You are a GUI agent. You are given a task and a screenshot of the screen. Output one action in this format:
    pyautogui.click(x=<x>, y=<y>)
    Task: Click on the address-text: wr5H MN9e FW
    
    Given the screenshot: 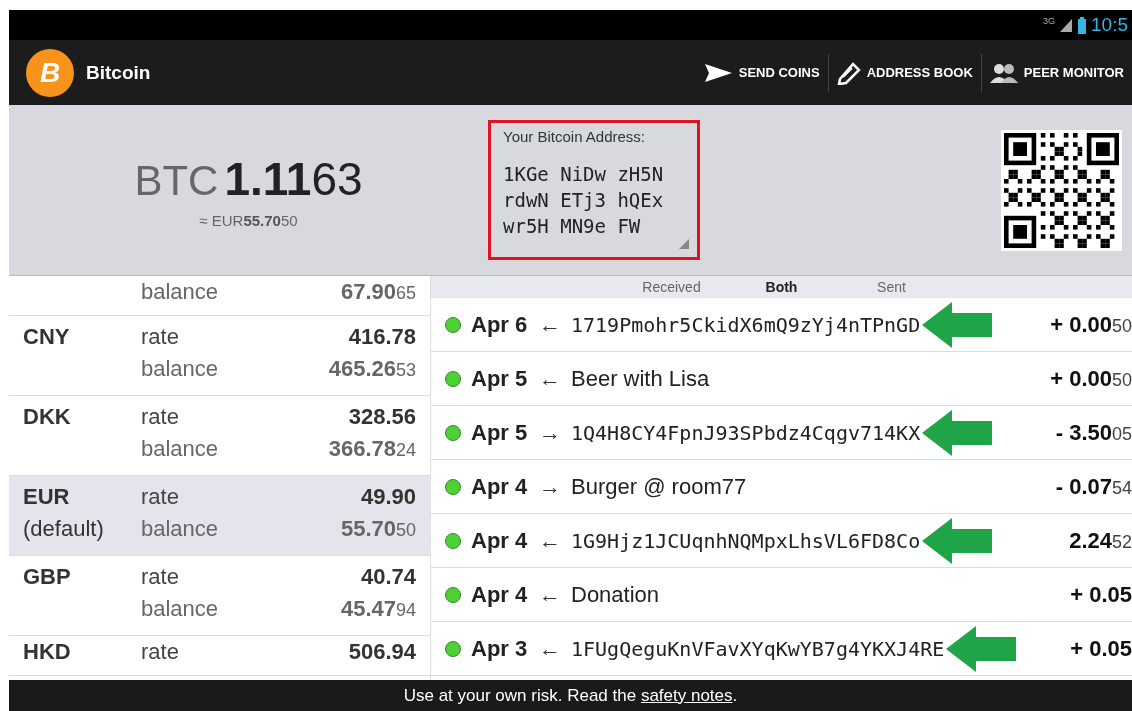 What is the action you would take?
    pyautogui.click(x=572, y=226)
    